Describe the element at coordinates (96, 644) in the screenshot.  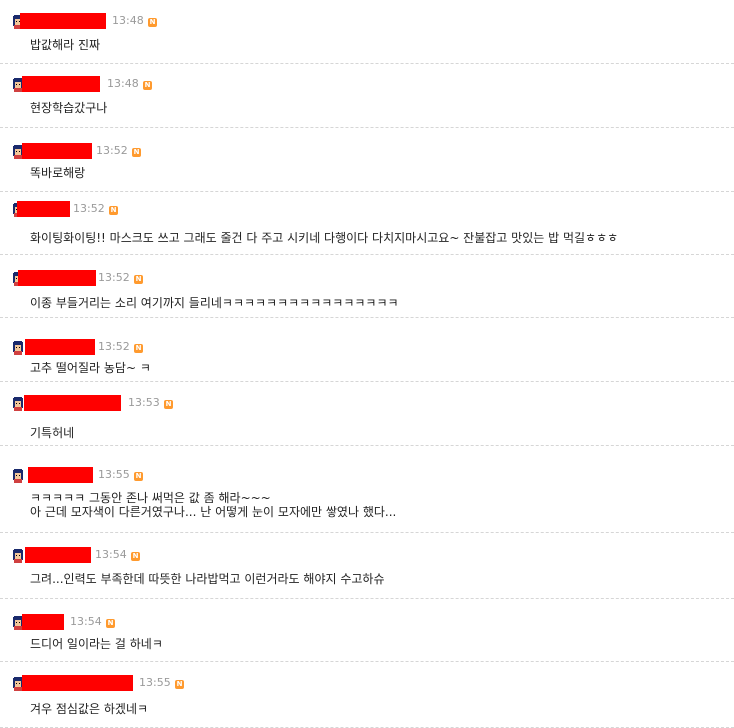
I see `comment-text: 드디어 일이라는 걸 하네ㅋ` at that location.